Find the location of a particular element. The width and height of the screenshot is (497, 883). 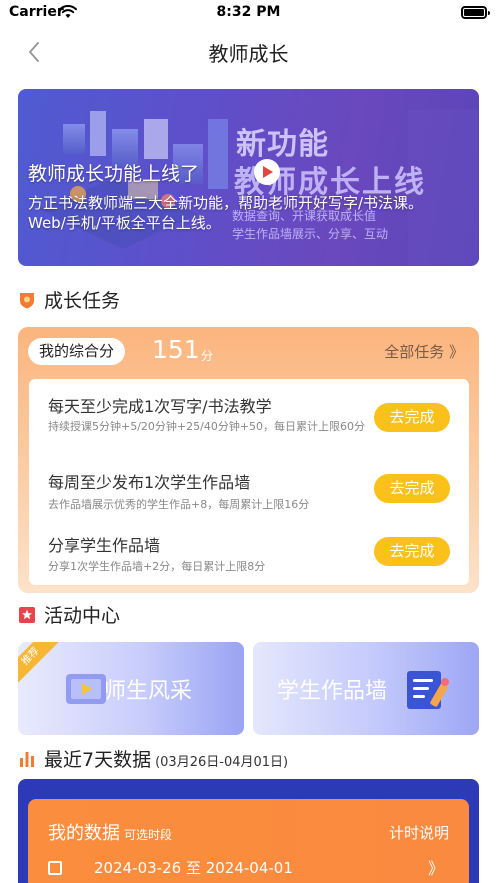

score-unit: 分 is located at coordinates (207, 356).